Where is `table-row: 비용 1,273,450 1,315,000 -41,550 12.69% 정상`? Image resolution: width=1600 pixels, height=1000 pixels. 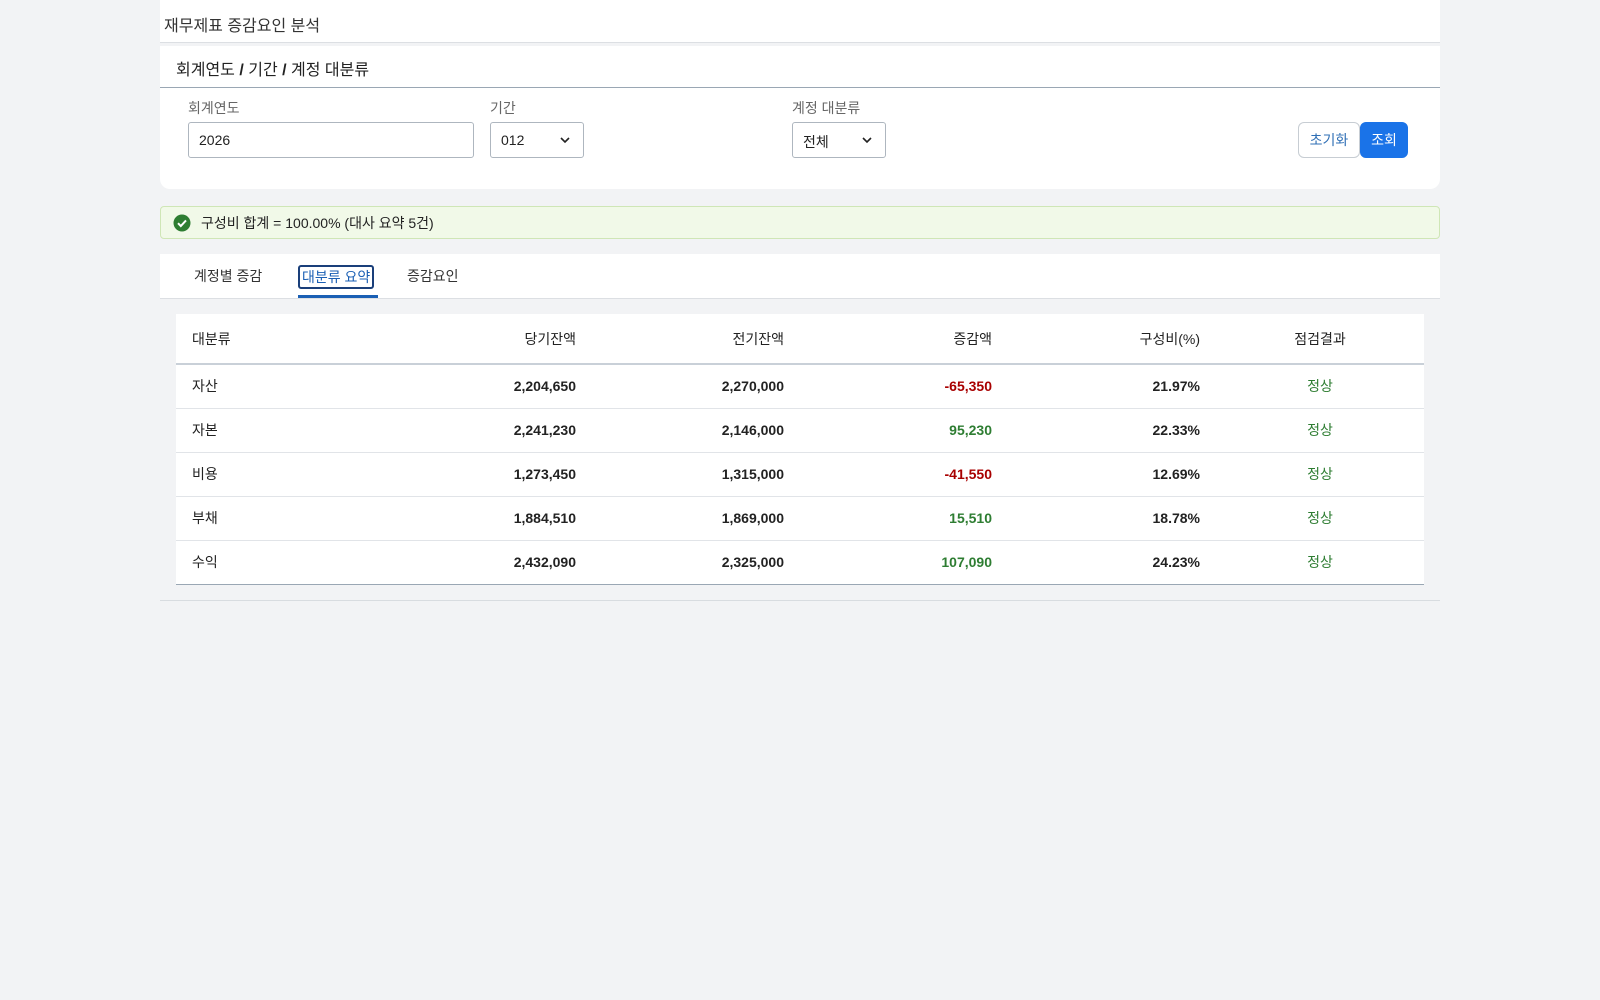
table-row: 비용 1,273,450 1,315,000 -41,550 12.69% 정상 is located at coordinates (800, 474).